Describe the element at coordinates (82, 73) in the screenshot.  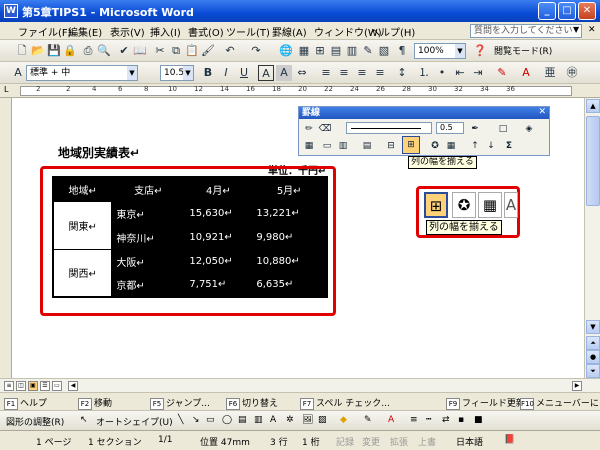
I see `style-combo: 標準 + 中 ▼` at that location.